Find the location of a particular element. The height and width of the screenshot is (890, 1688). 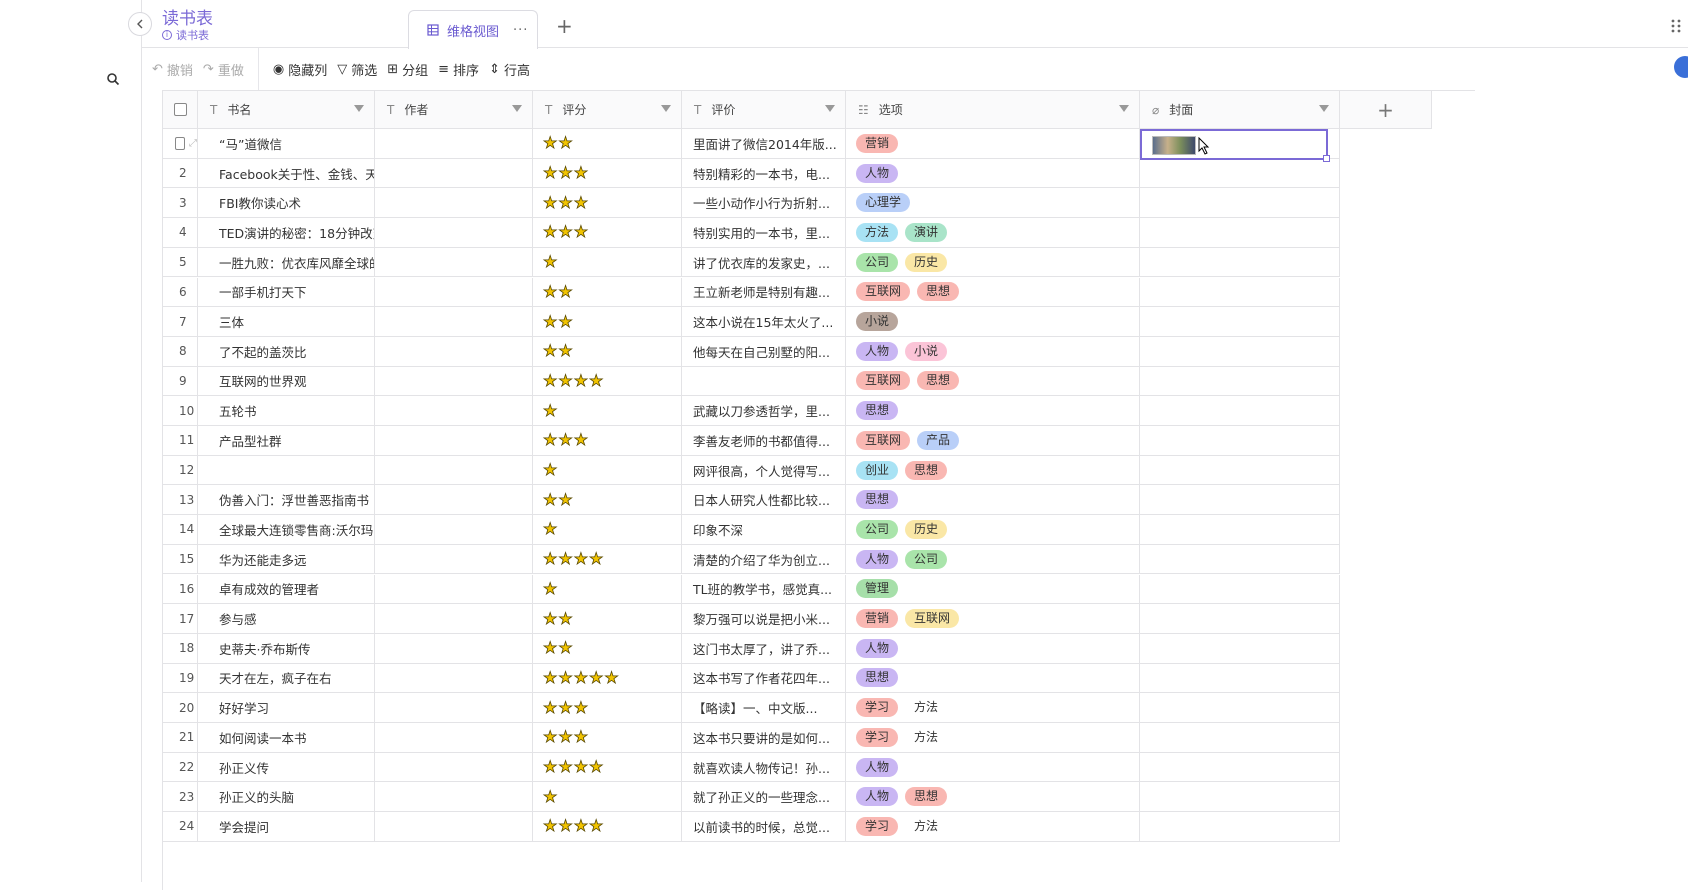

book-name-cell: 互联网的世界观 is located at coordinates (286, 381).